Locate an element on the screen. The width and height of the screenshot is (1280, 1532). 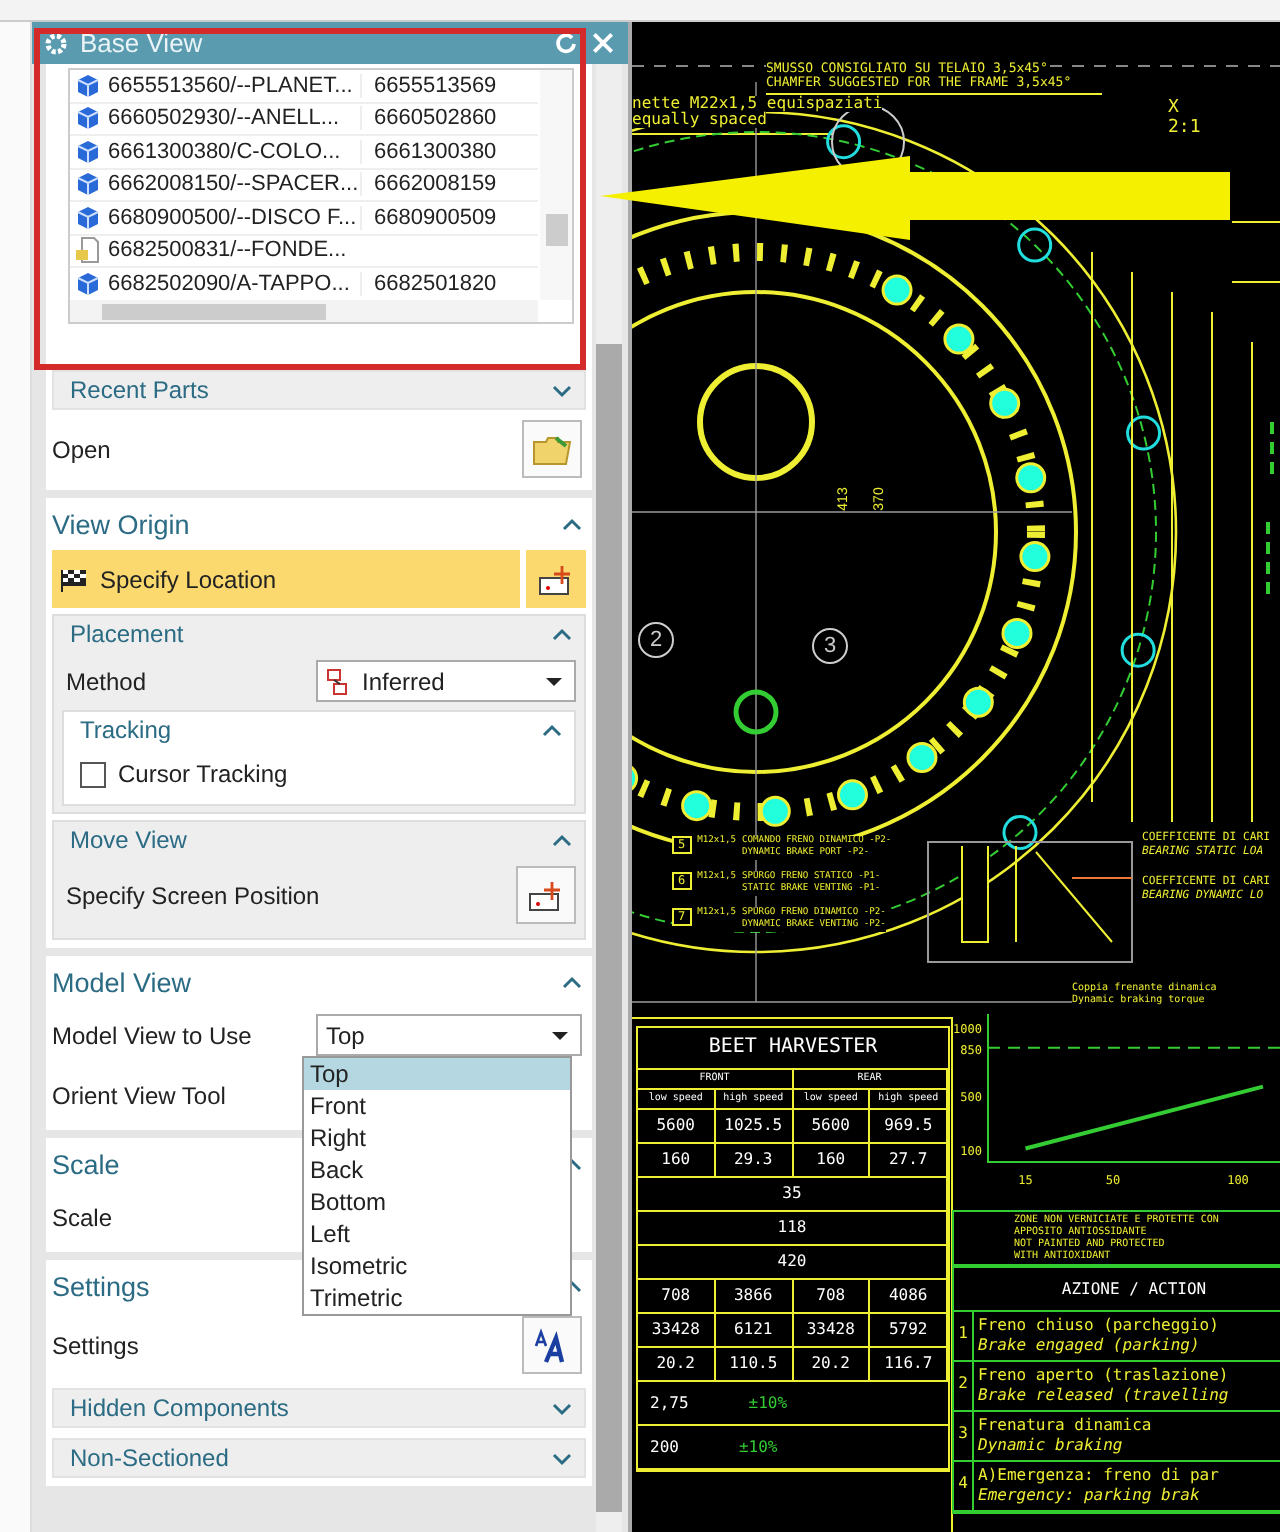
model-view-label: Model View to Use is located at coordinates (152, 1035).